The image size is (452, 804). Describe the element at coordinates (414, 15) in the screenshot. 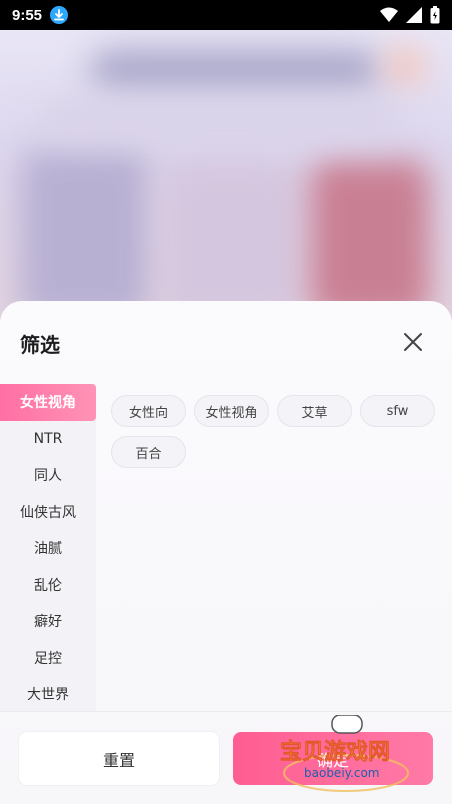

I see `signal-icon` at that location.